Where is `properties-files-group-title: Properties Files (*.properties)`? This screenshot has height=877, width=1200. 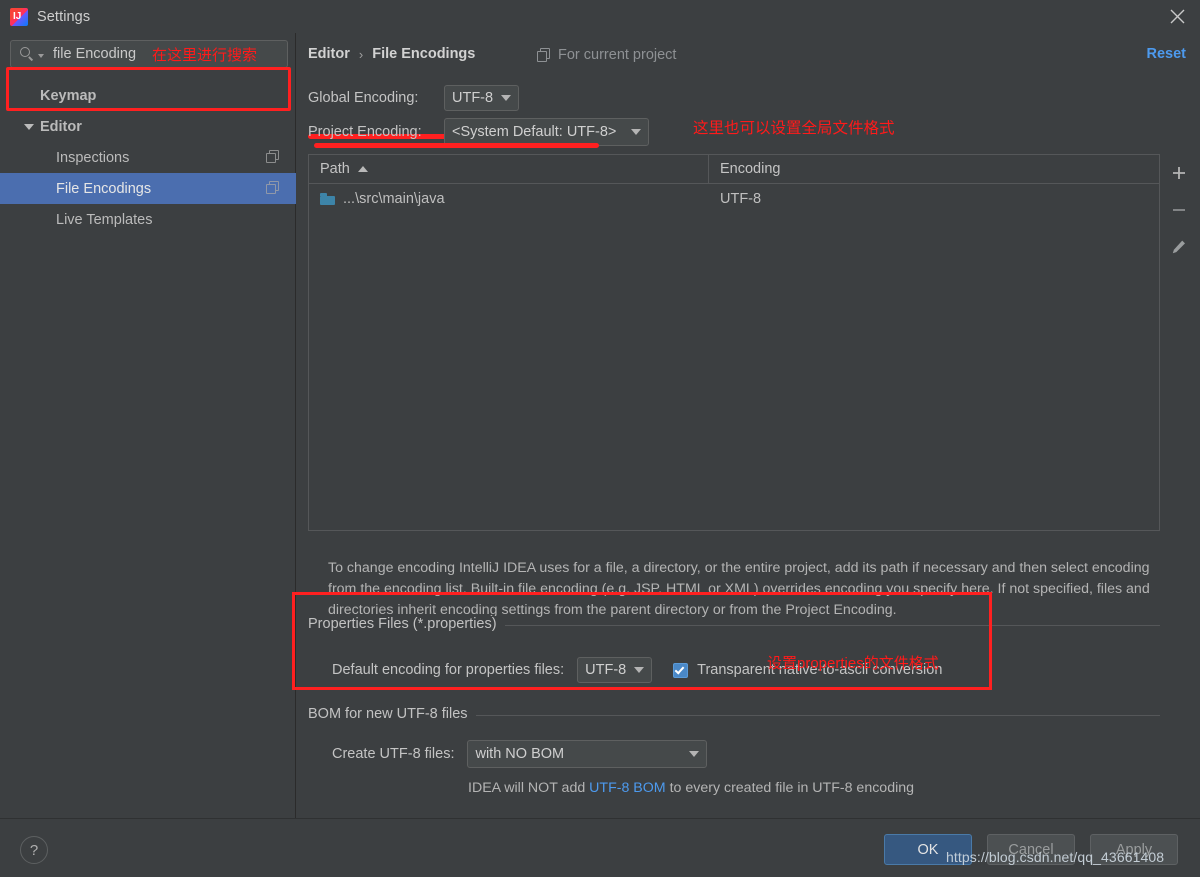 properties-files-group-title: Properties Files (*.properties) is located at coordinates (406, 624).